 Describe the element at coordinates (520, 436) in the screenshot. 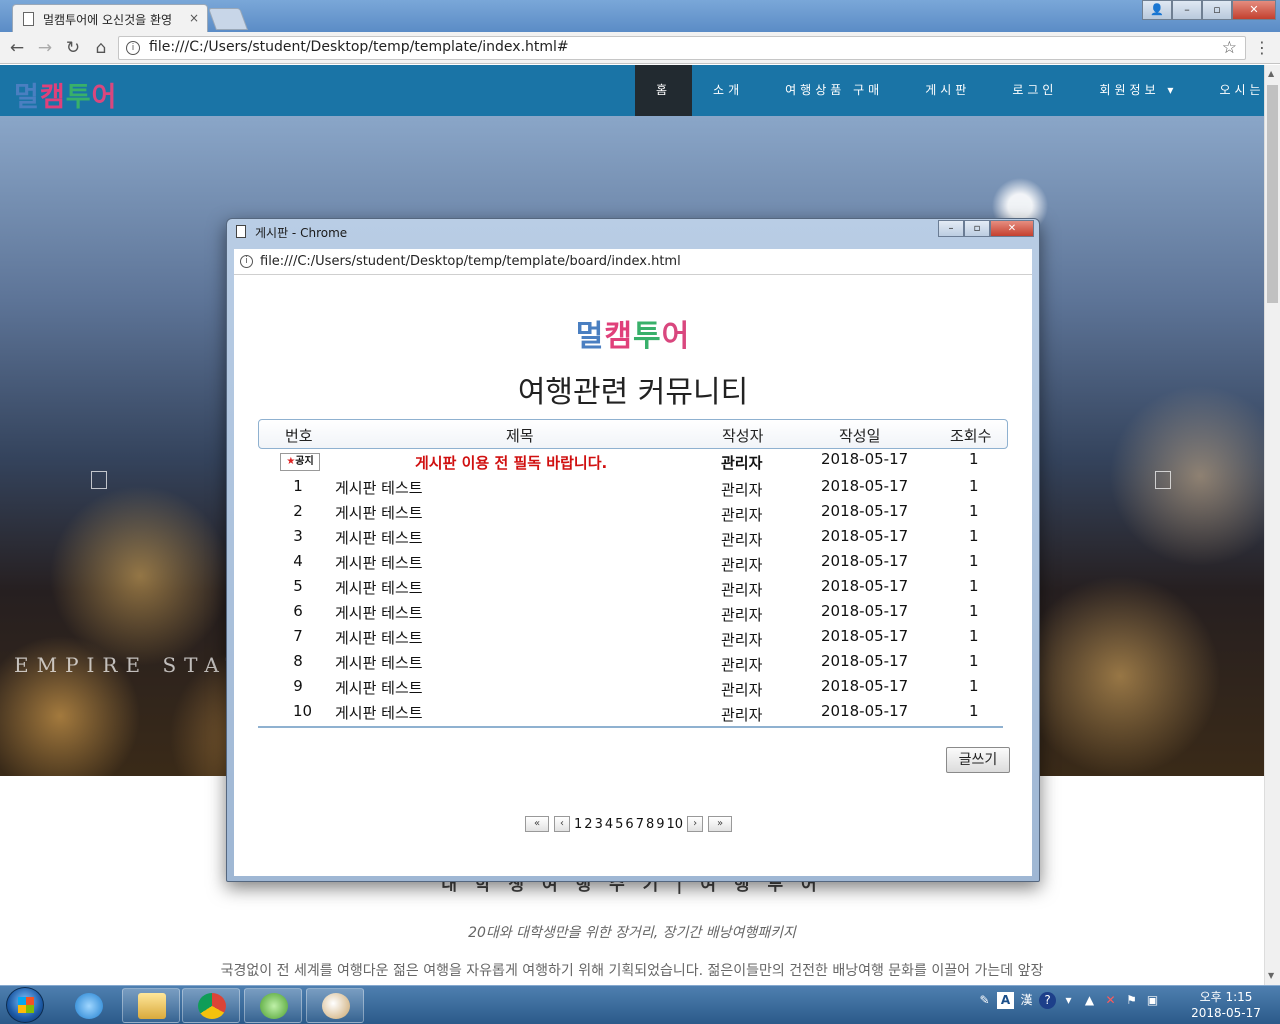

I see `col-title: 제목` at that location.